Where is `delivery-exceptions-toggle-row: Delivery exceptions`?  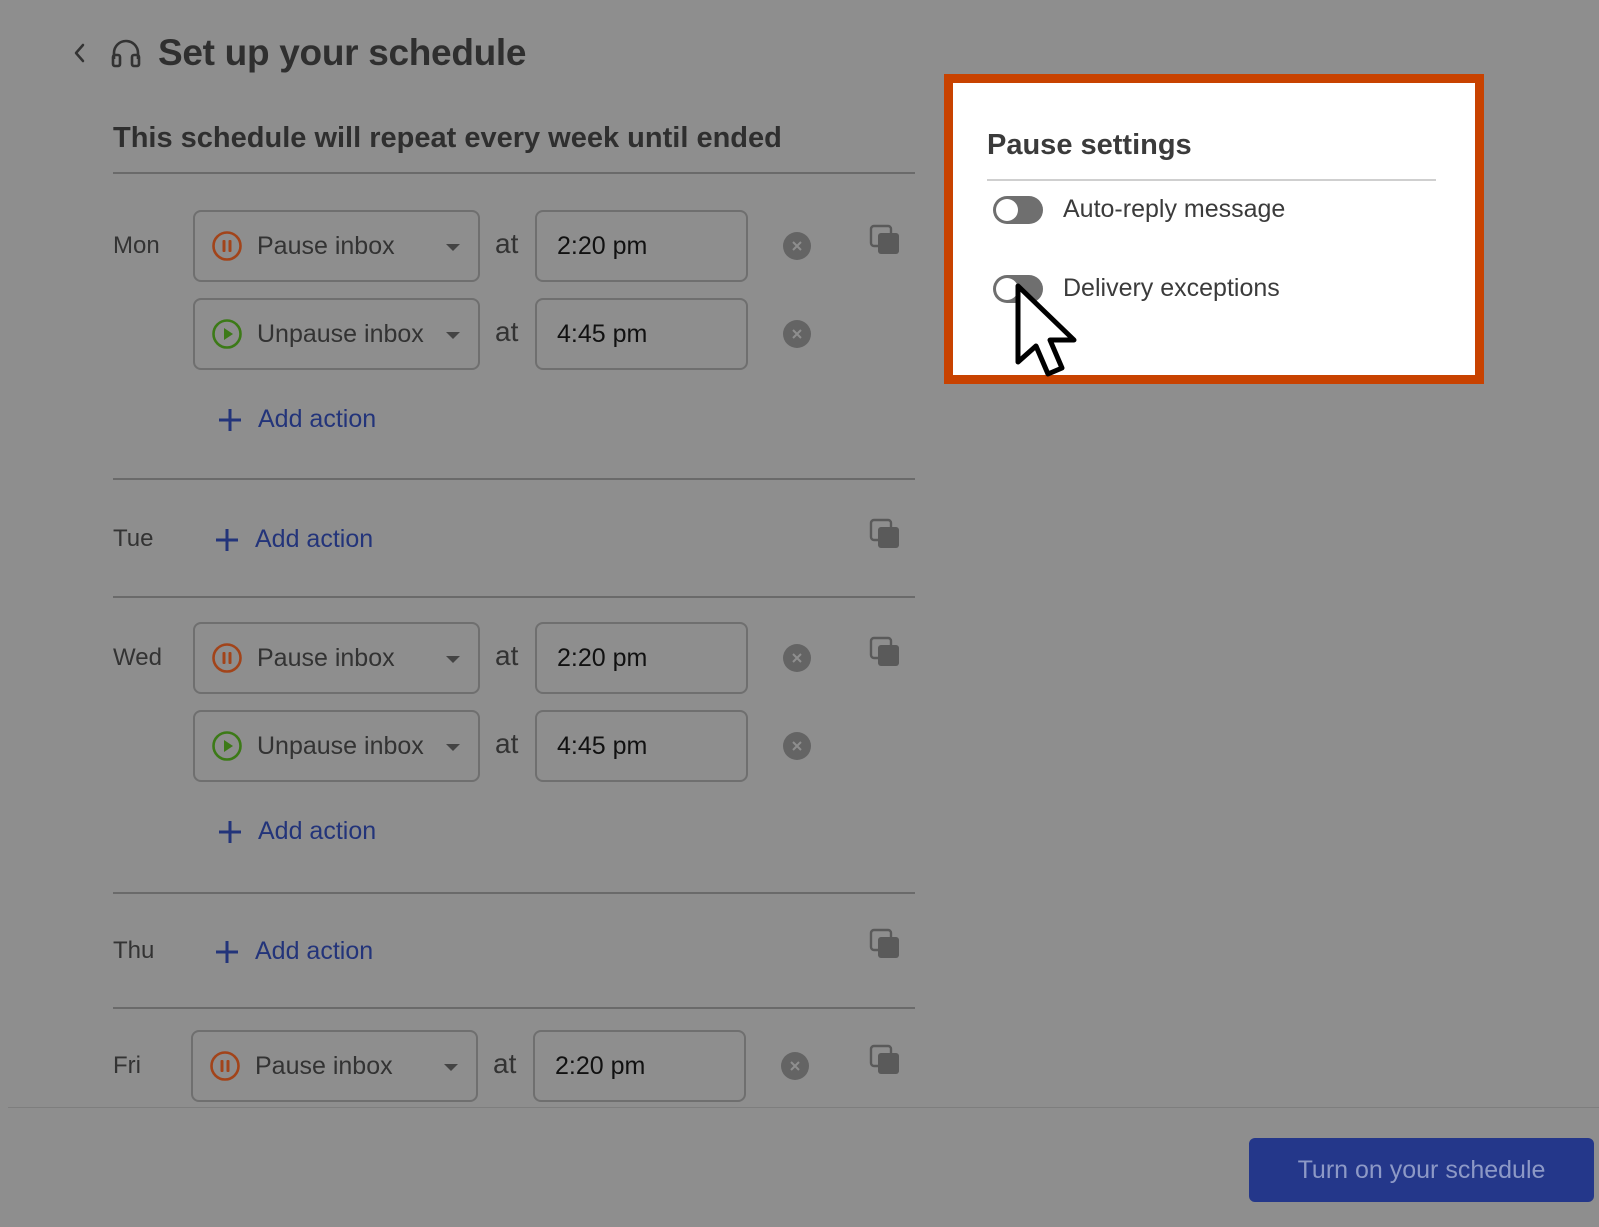 delivery-exceptions-toggle-row: Delivery exceptions is located at coordinates (1136, 288).